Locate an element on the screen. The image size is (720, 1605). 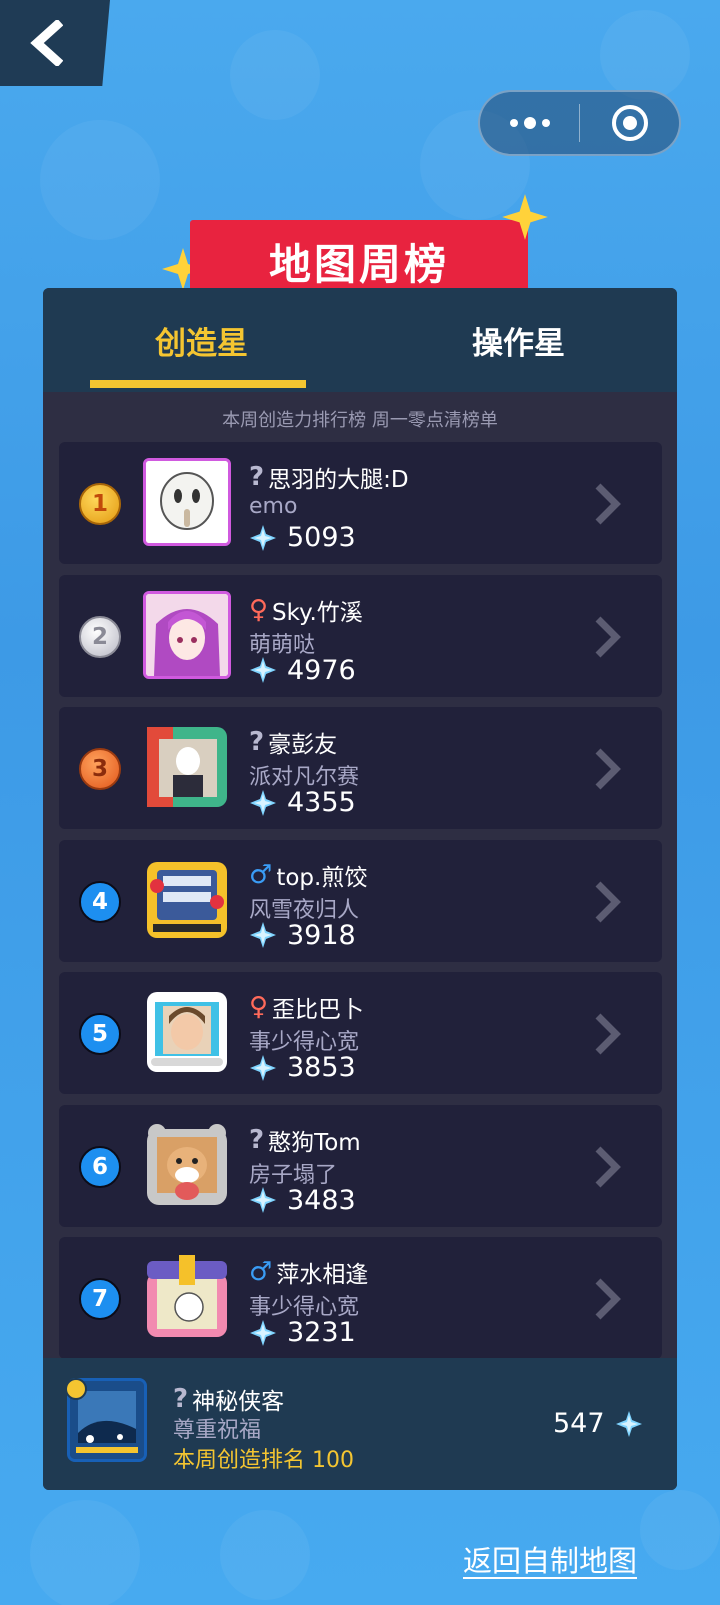
ranking-row: 1 ? 思羽的大腿:D emo 5093 is located at coordinates (360, 503).